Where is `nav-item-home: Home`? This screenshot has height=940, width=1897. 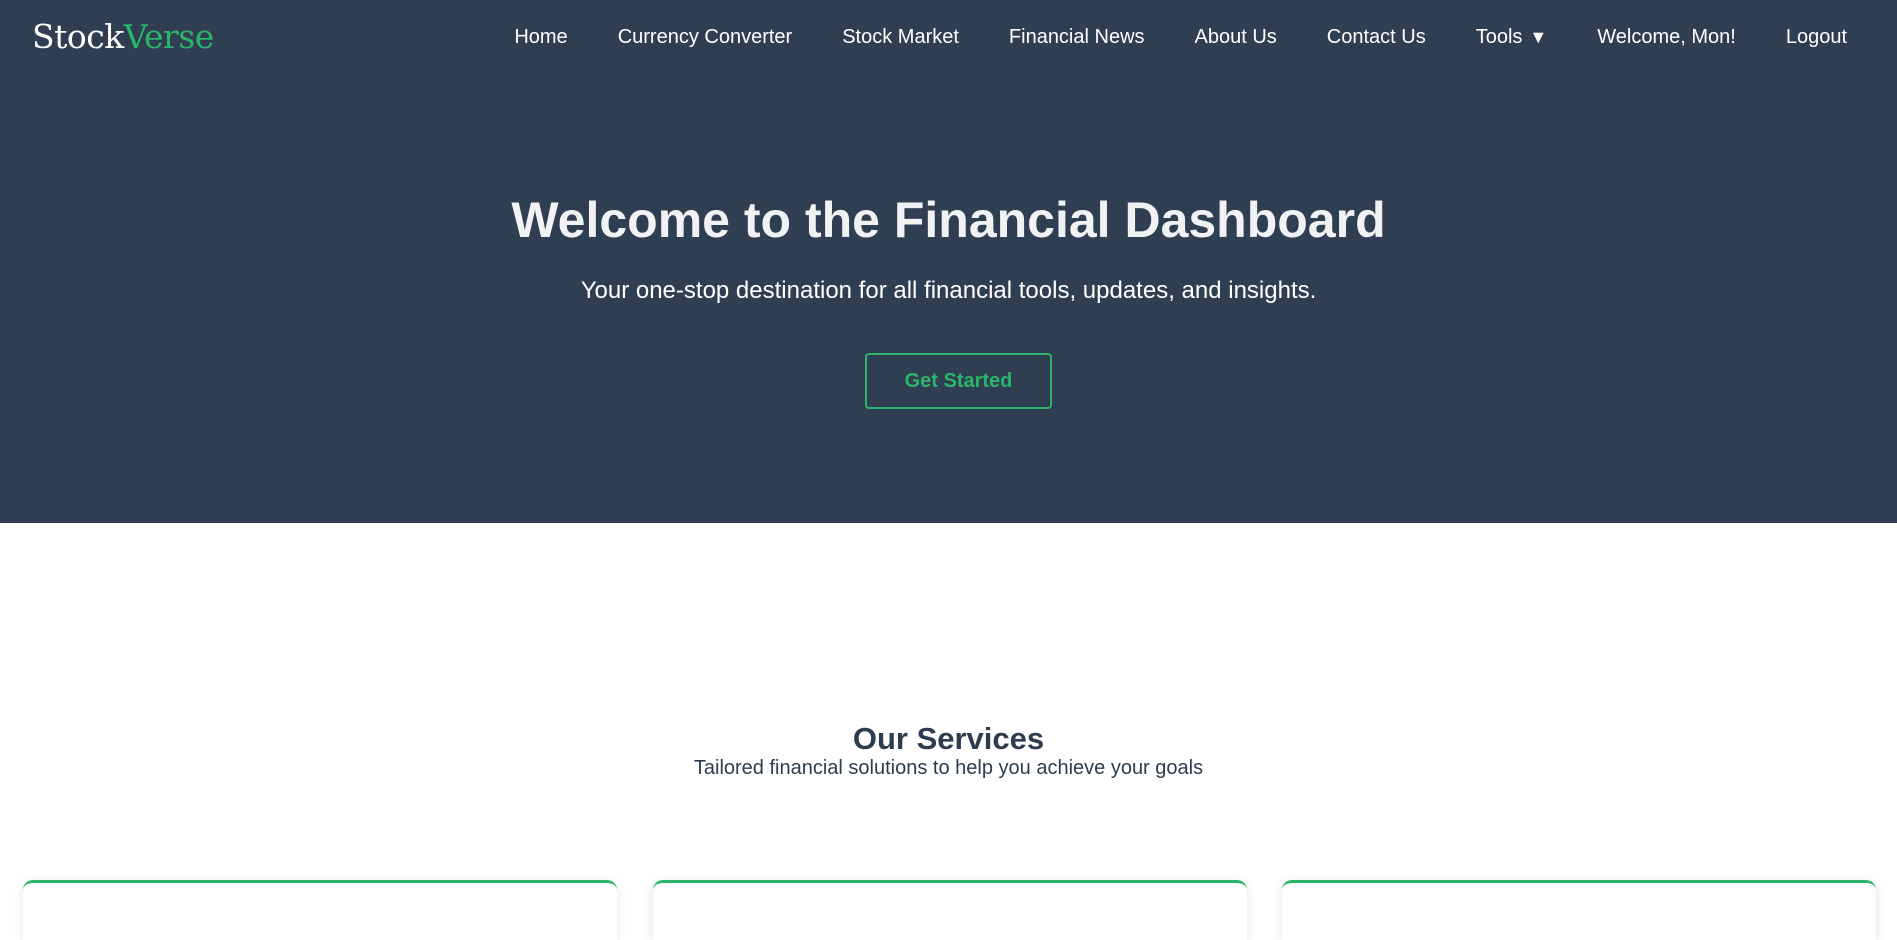 nav-item-home: Home is located at coordinates (540, 37).